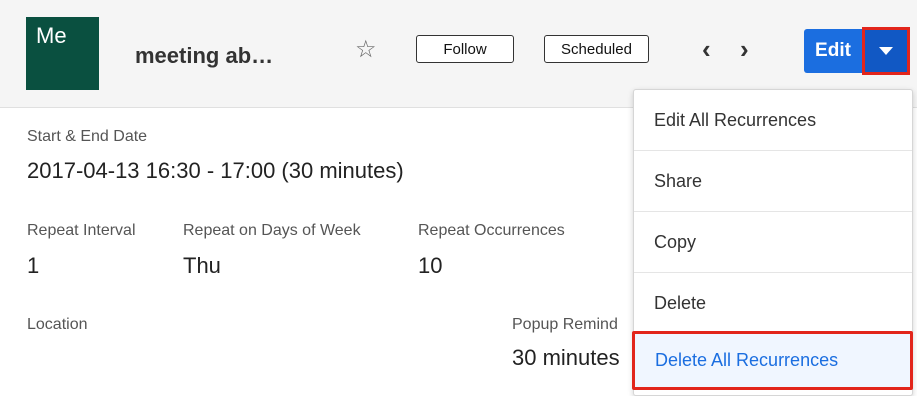 Image resolution: width=917 pixels, height=396 pixels. Describe the element at coordinates (773, 120) in the screenshot. I see `menu-item-edit-all-recurrences: Edit All Recurrences` at that location.